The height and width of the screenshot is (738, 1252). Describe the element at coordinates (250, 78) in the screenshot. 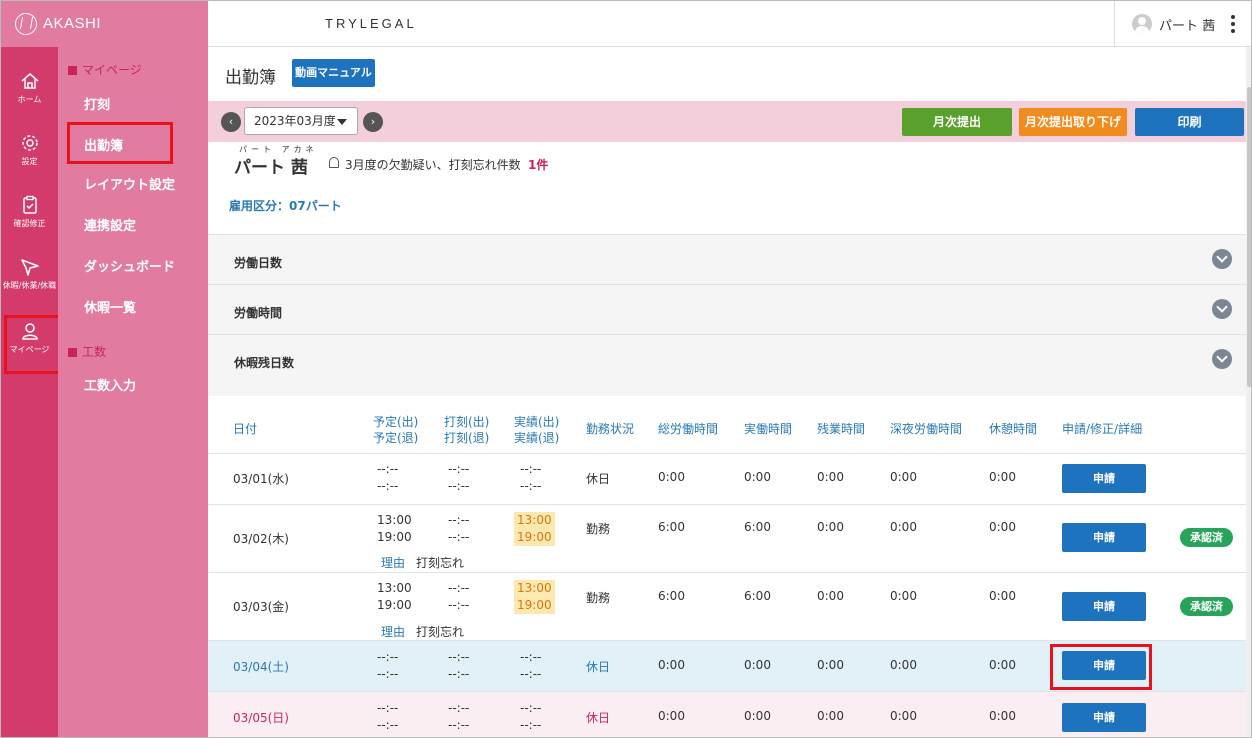

I see `page-title: 出勤簿` at that location.